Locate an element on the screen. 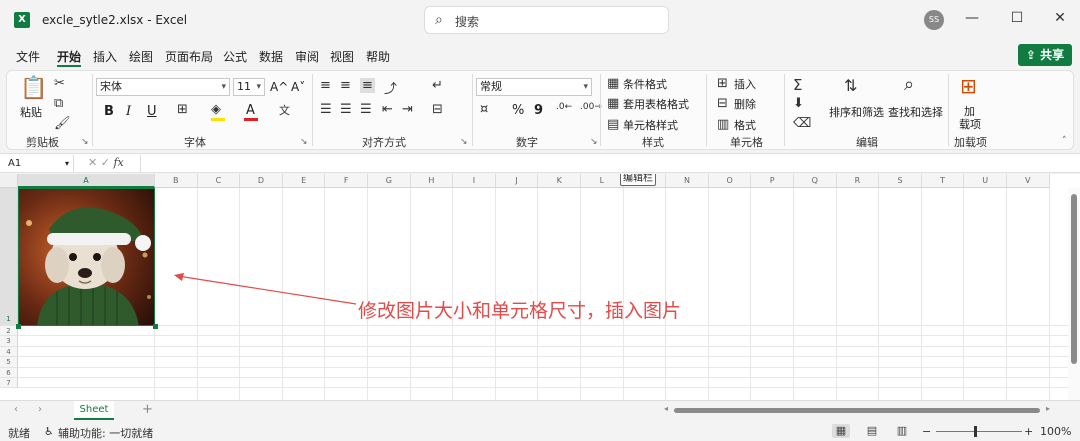 This screenshot has width=1080, height=441. align-bottom-icon: ≡ is located at coordinates (367, 85).